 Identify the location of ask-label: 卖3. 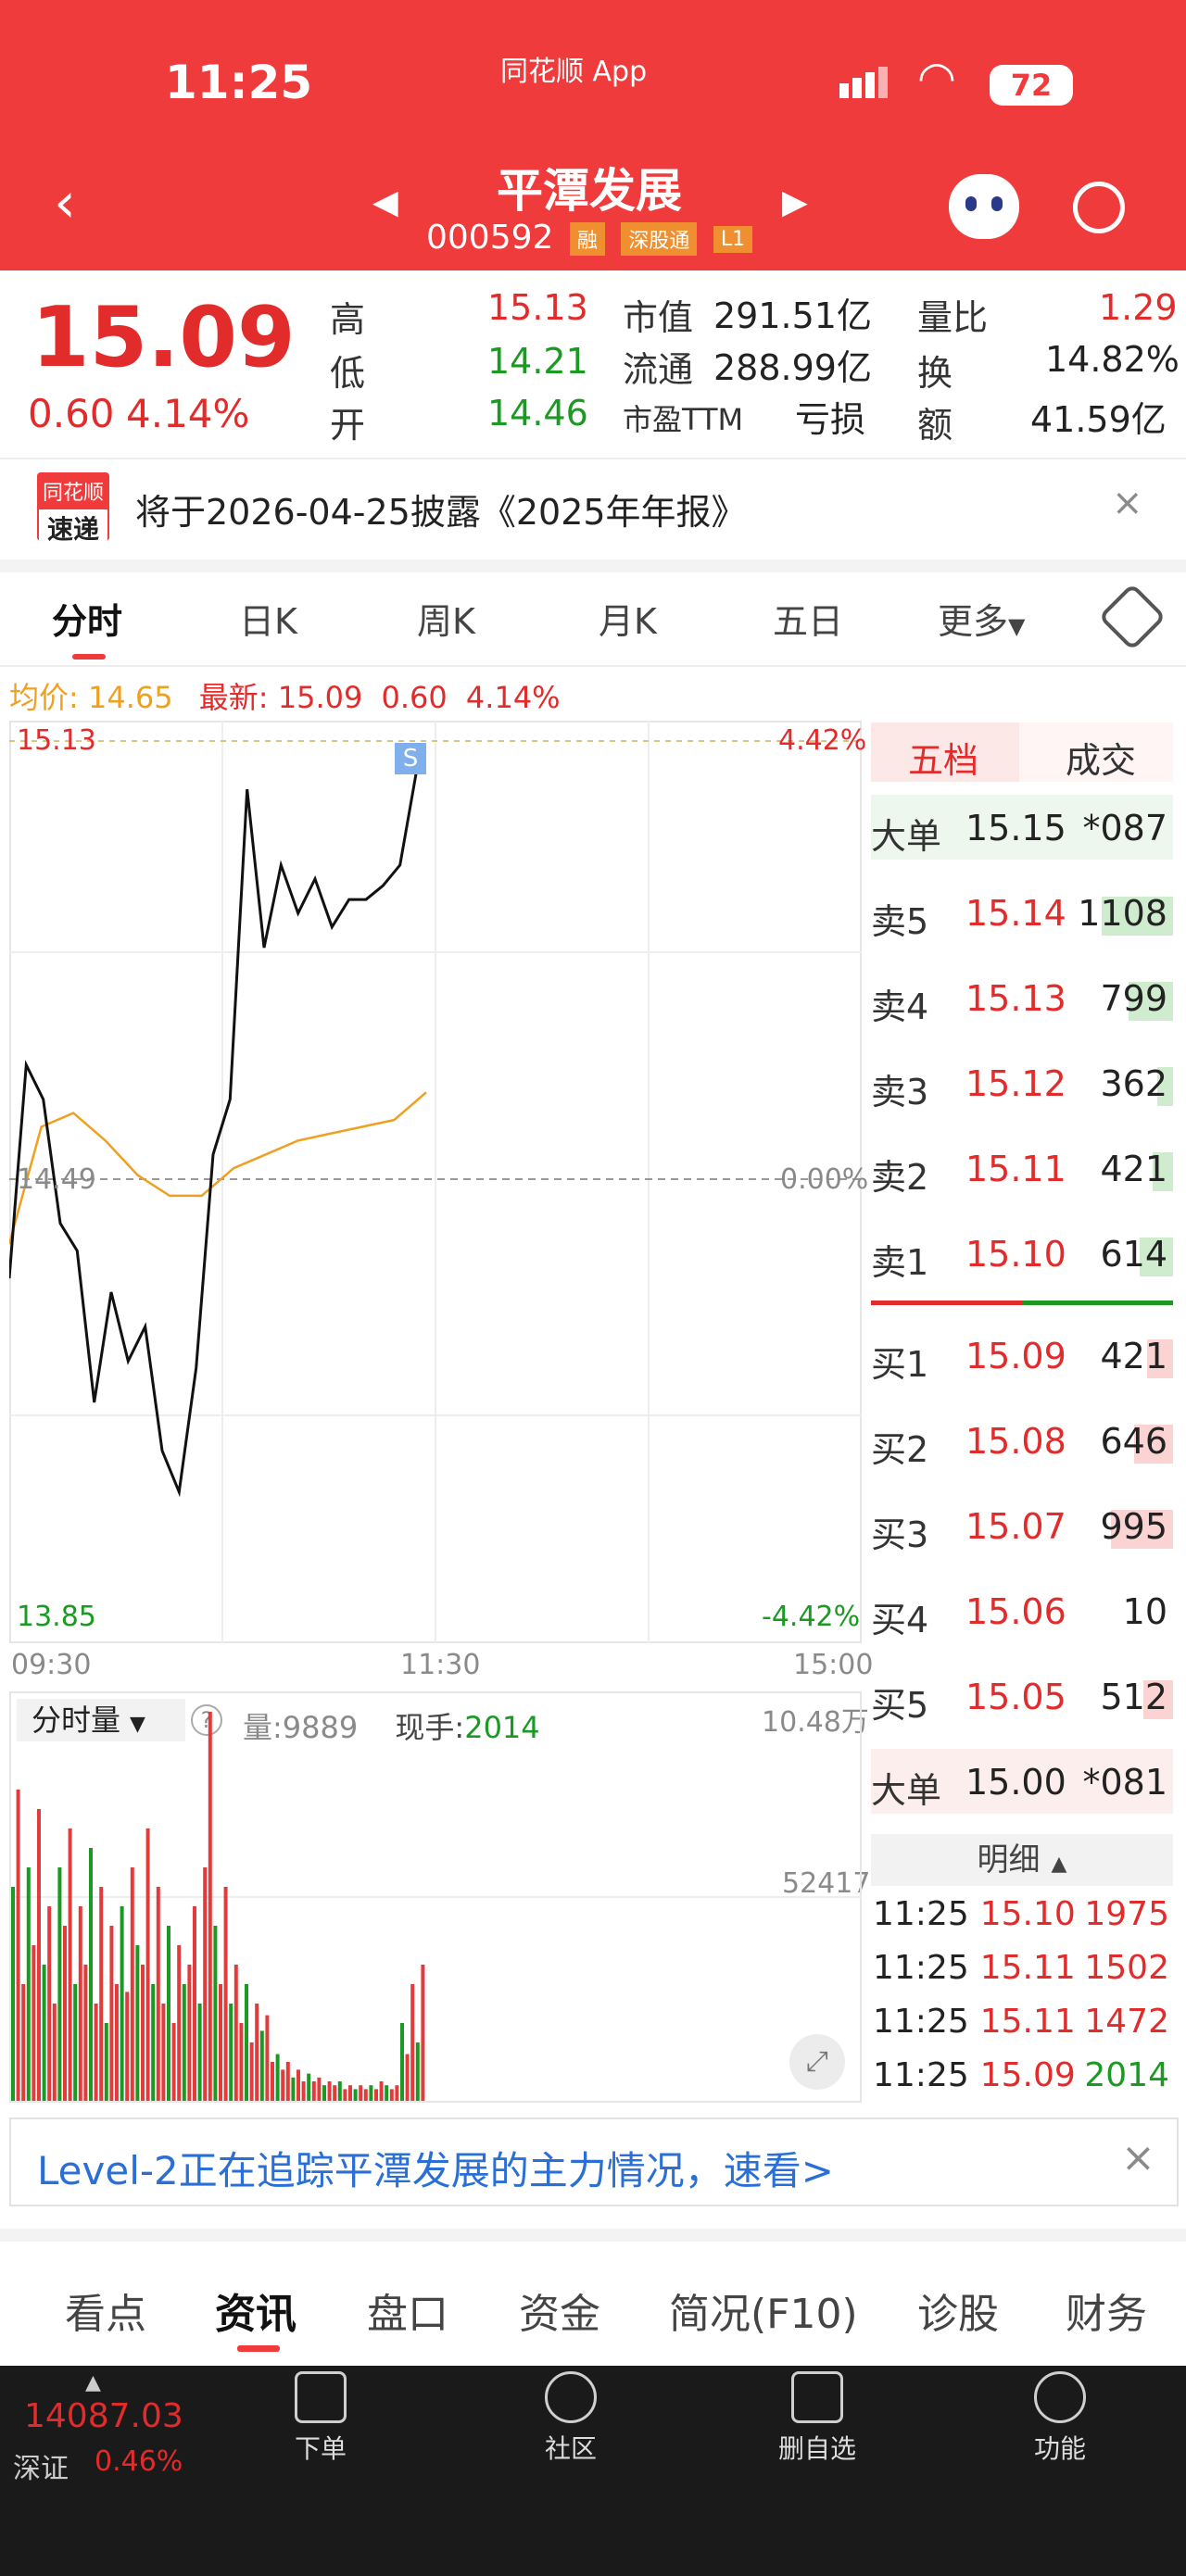
(900, 1092).